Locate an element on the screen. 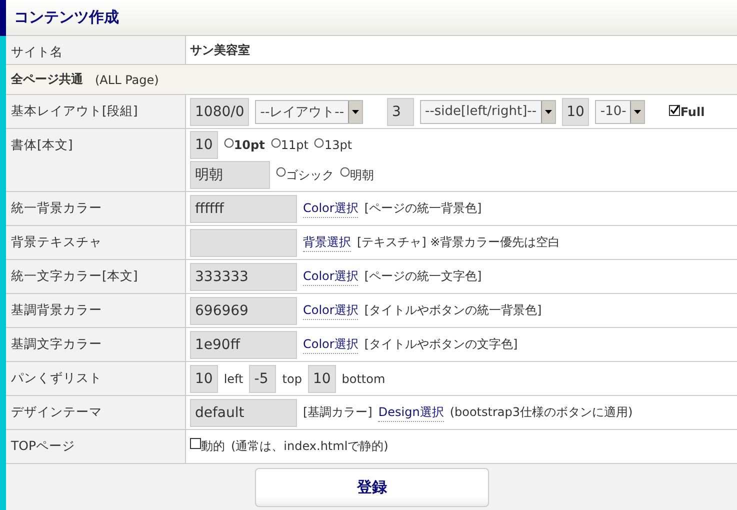 The width and height of the screenshot is (737, 510). value-text: bottom is located at coordinates (364, 379).